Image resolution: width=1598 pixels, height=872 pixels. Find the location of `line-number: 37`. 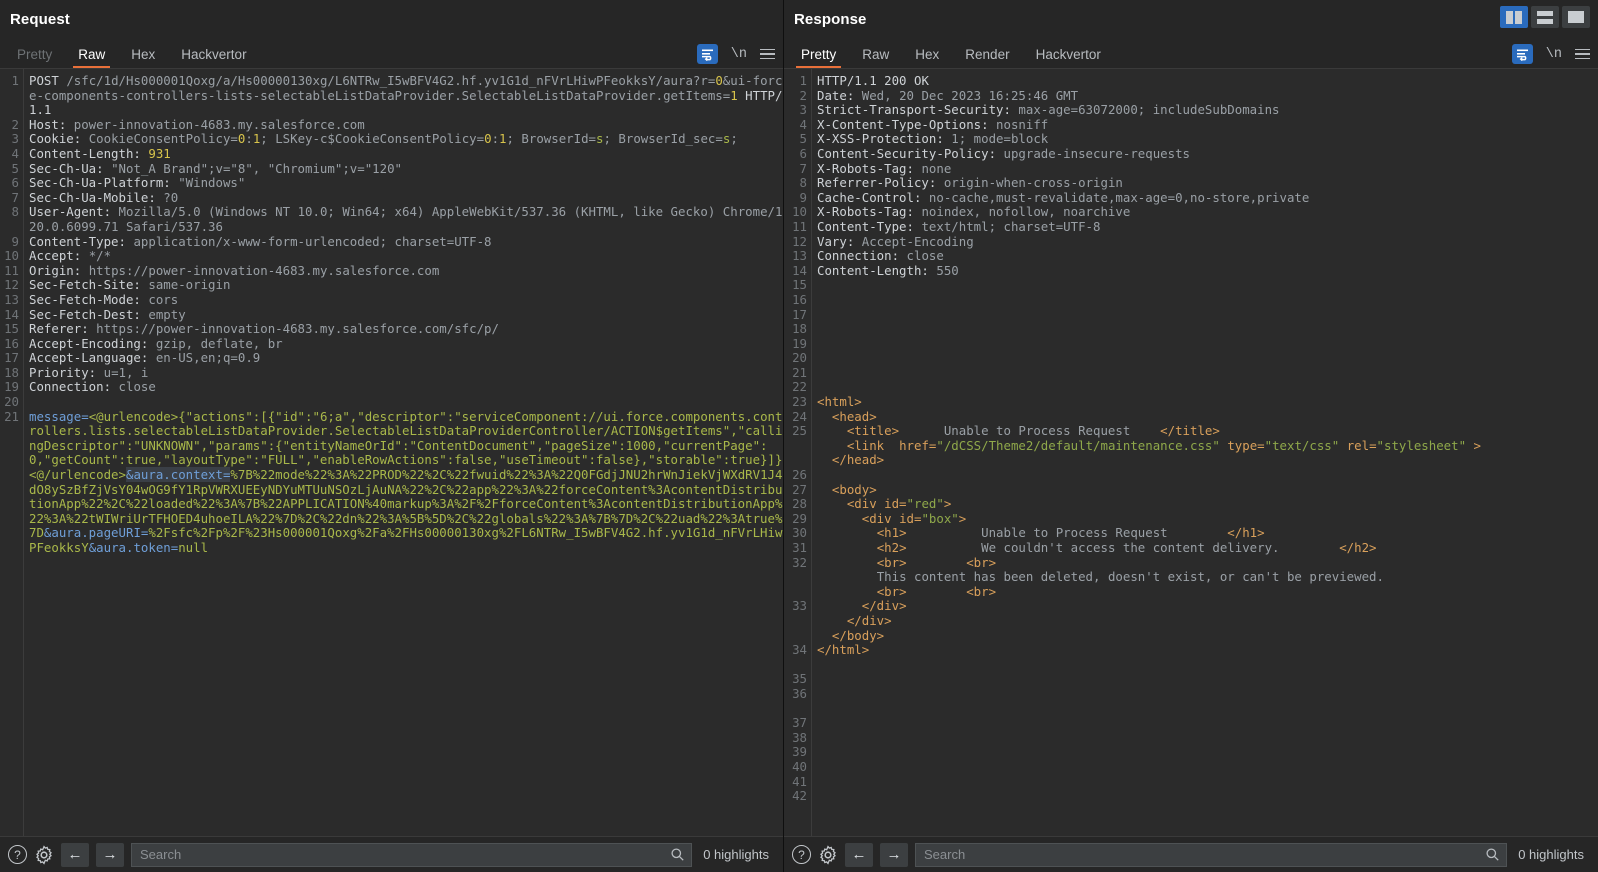

line-number: 37 is located at coordinates (799, 723).